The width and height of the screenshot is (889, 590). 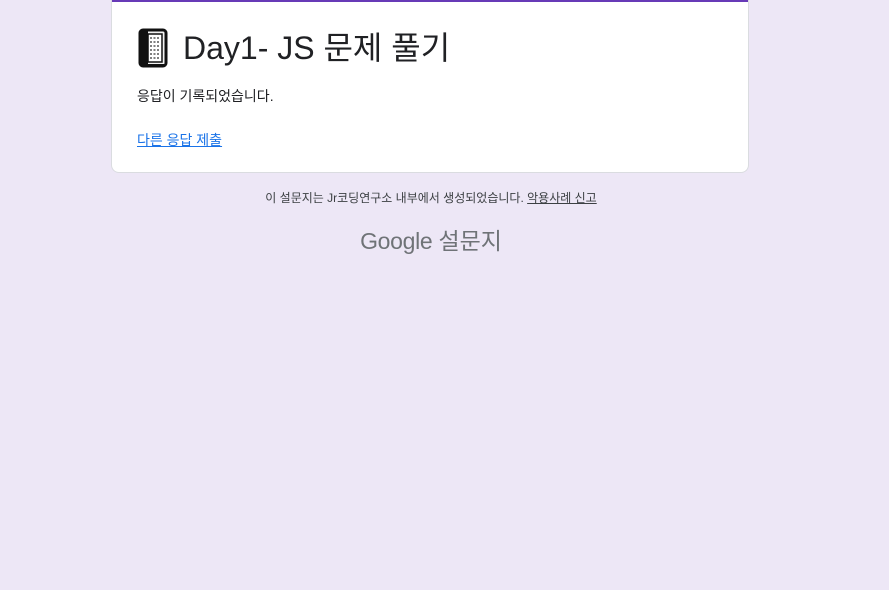 What do you see at coordinates (205, 96) in the screenshot?
I see `confirmation-message: 응답이 기록되었습니다.` at bounding box center [205, 96].